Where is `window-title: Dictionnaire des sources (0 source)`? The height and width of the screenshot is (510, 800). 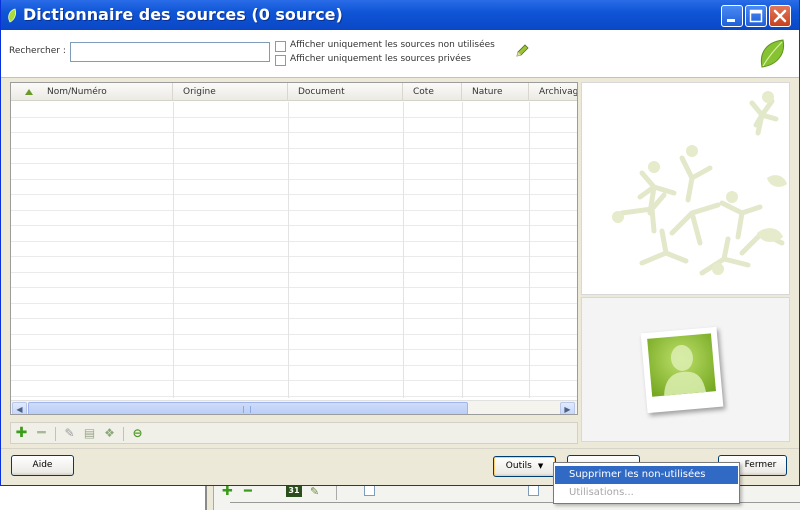
window-title: Dictionnaire des sources (0 source) is located at coordinates (183, 14).